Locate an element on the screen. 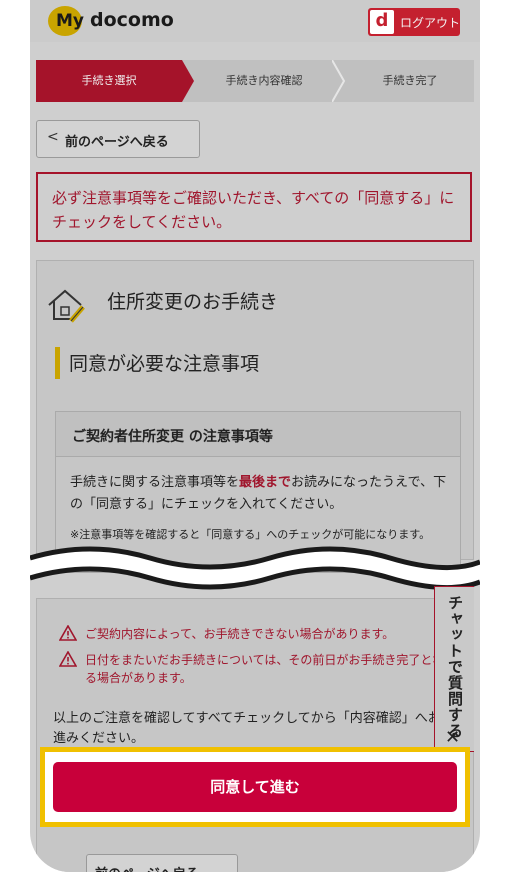  consent-alert: 必ず注意事項等をご確認いただき、すべての「同意する」にチェックをしてください。 is located at coordinates (254, 207).